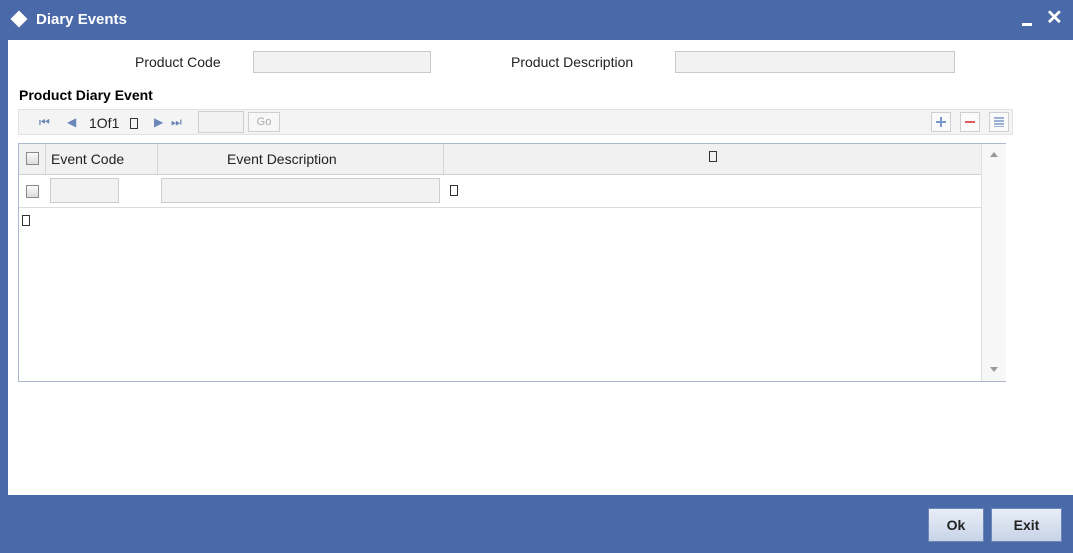 The height and width of the screenshot is (553, 1073). Describe the element at coordinates (81, 19) in the screenshot. I see `window-title: Diary Events` at that location.